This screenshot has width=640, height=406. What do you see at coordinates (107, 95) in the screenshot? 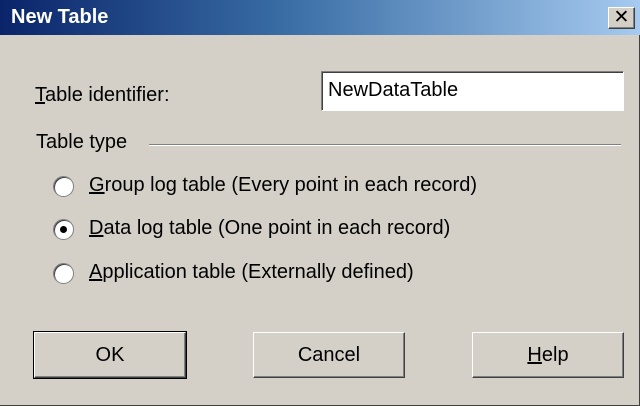
I see `table-identifier-label-text: able identifier:` at bounding box center [107, 95].